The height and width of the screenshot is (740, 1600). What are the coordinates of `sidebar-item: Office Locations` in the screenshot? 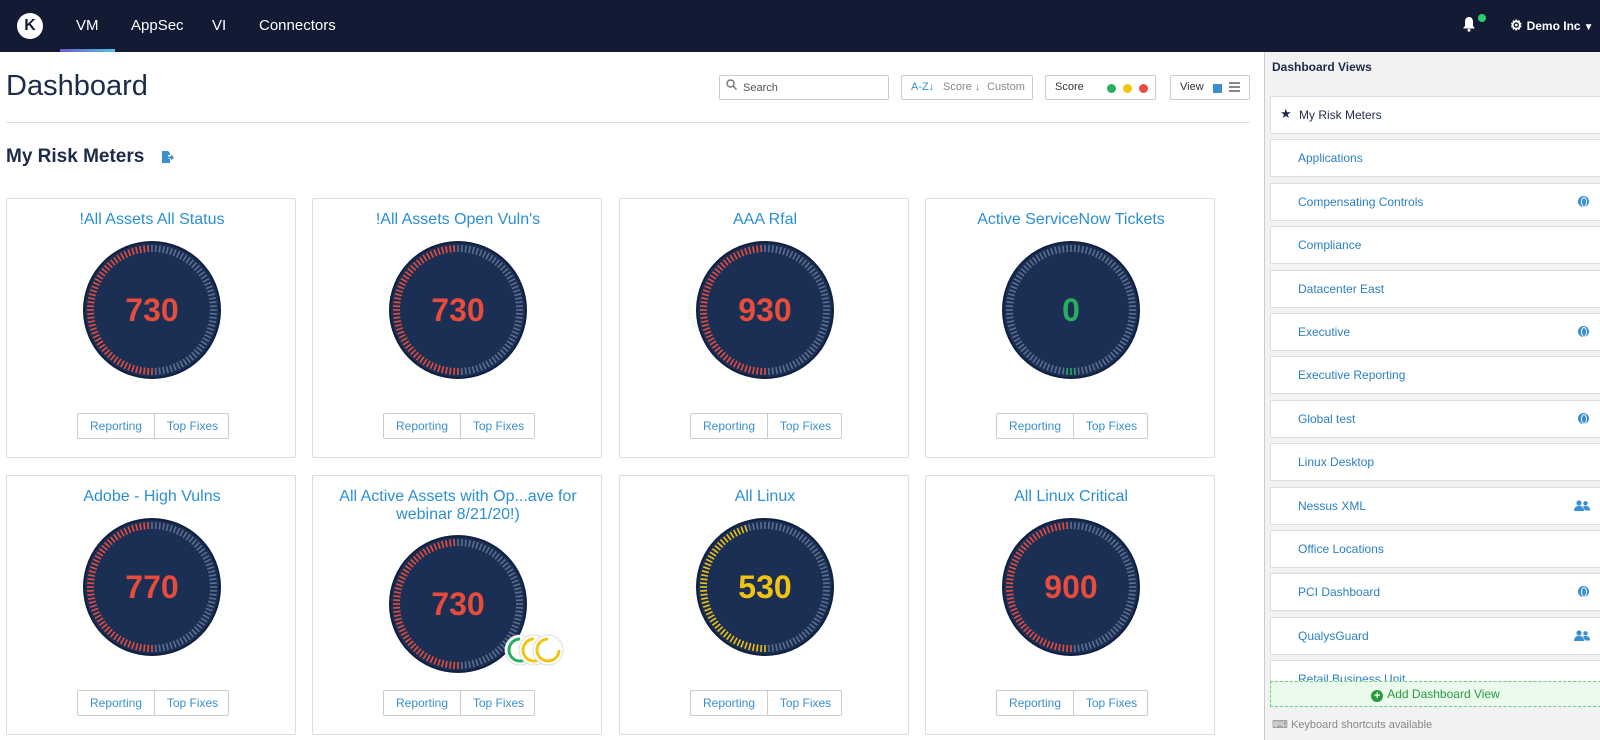 It's located at (1435, 549).